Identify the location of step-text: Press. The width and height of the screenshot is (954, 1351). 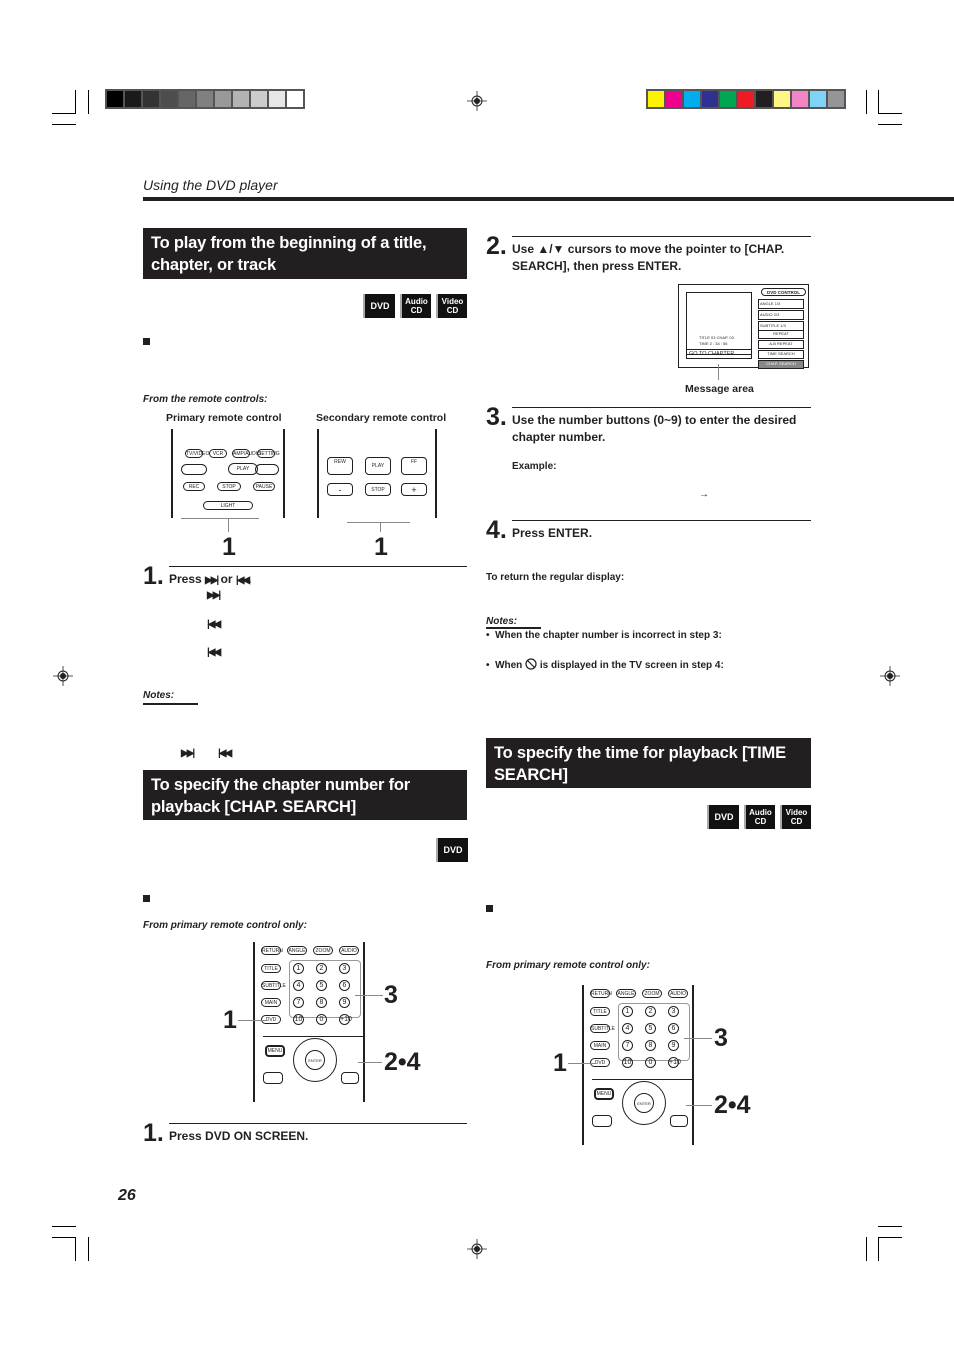
(185, 579).